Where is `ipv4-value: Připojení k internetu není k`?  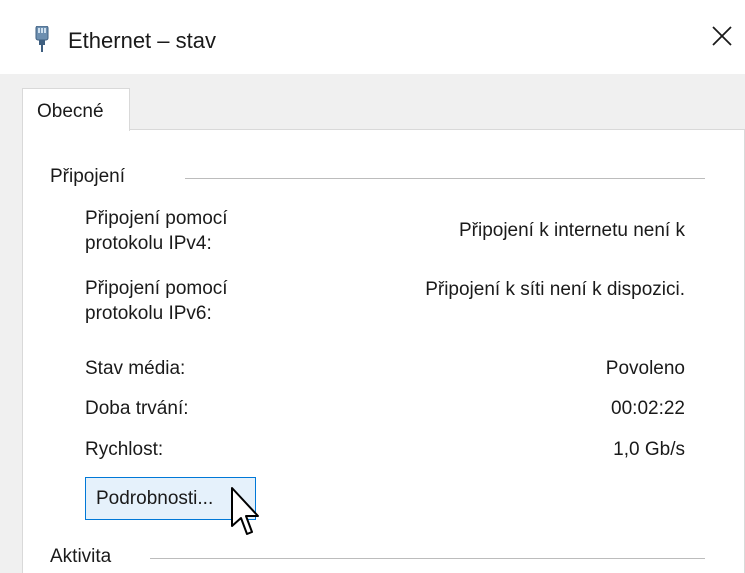 ipv4-value: Připojení k internetu není k is located at coordinates (571, 230).